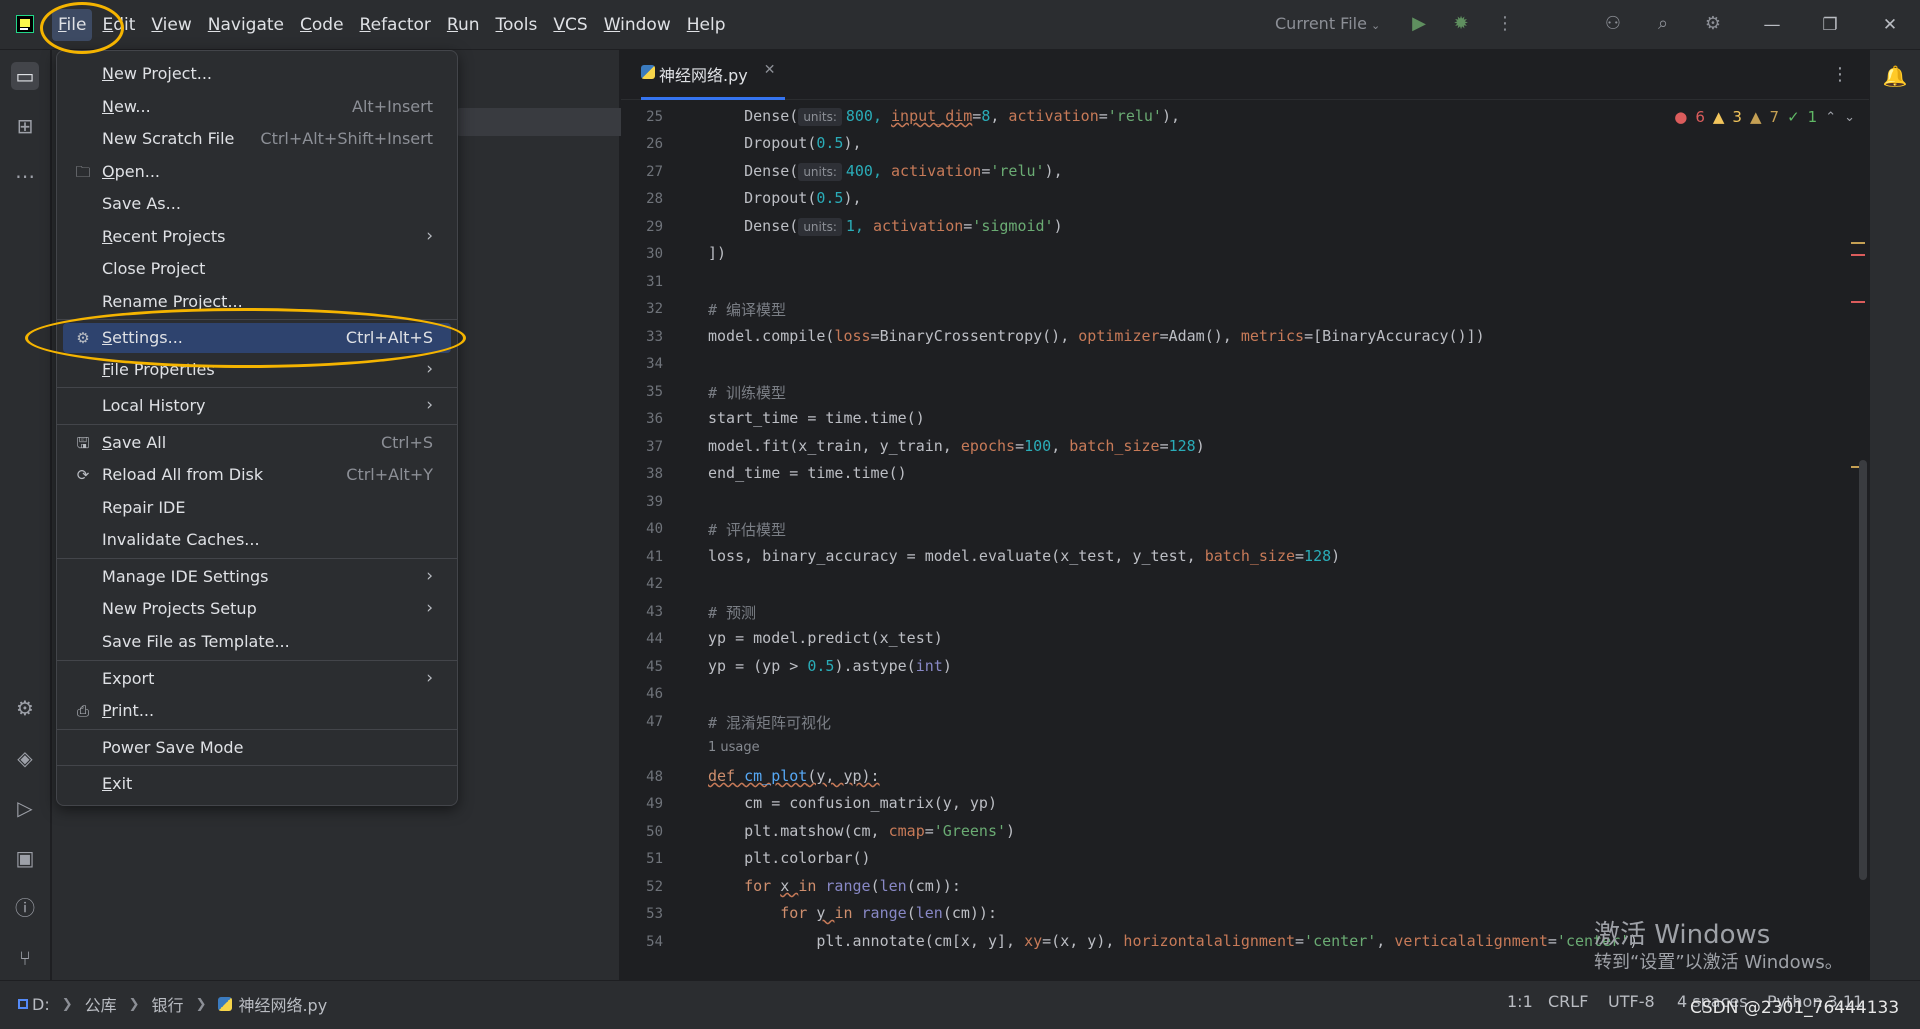 The width and height of the screenshot is (1920, 1029). What do you see at coordinates (257, 139) in the screenshot?
I see `menu-item-new-scratch-file: New Scratch File Ctrl+Alt+Shift+Insert` at bounding box center [257, 139].